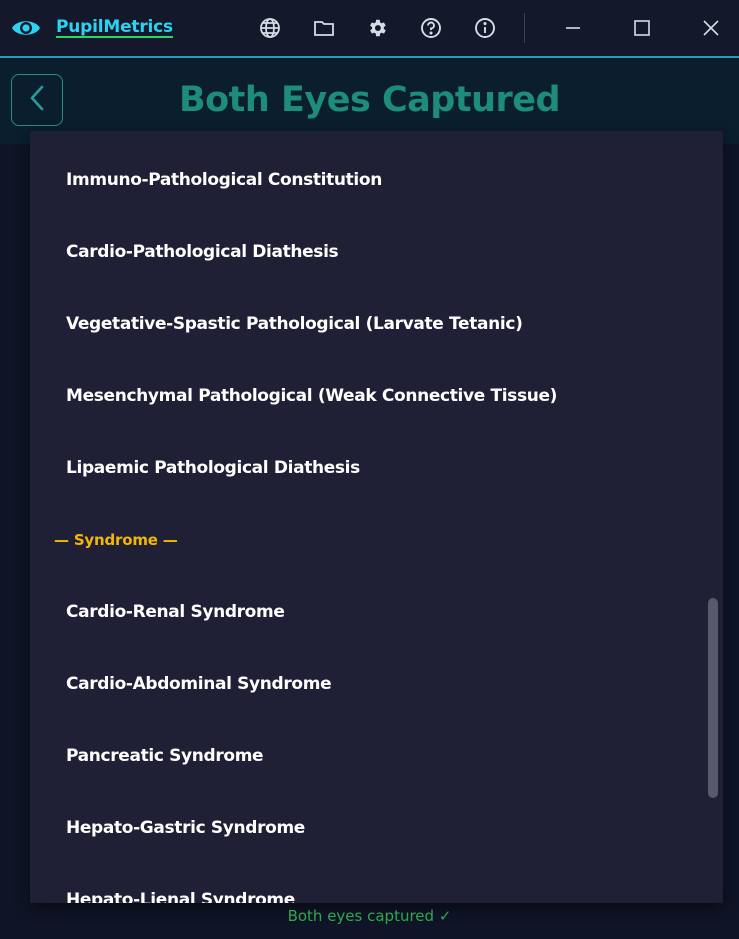  I want to click on app-name: PupilMetrics, so click(114, 27).